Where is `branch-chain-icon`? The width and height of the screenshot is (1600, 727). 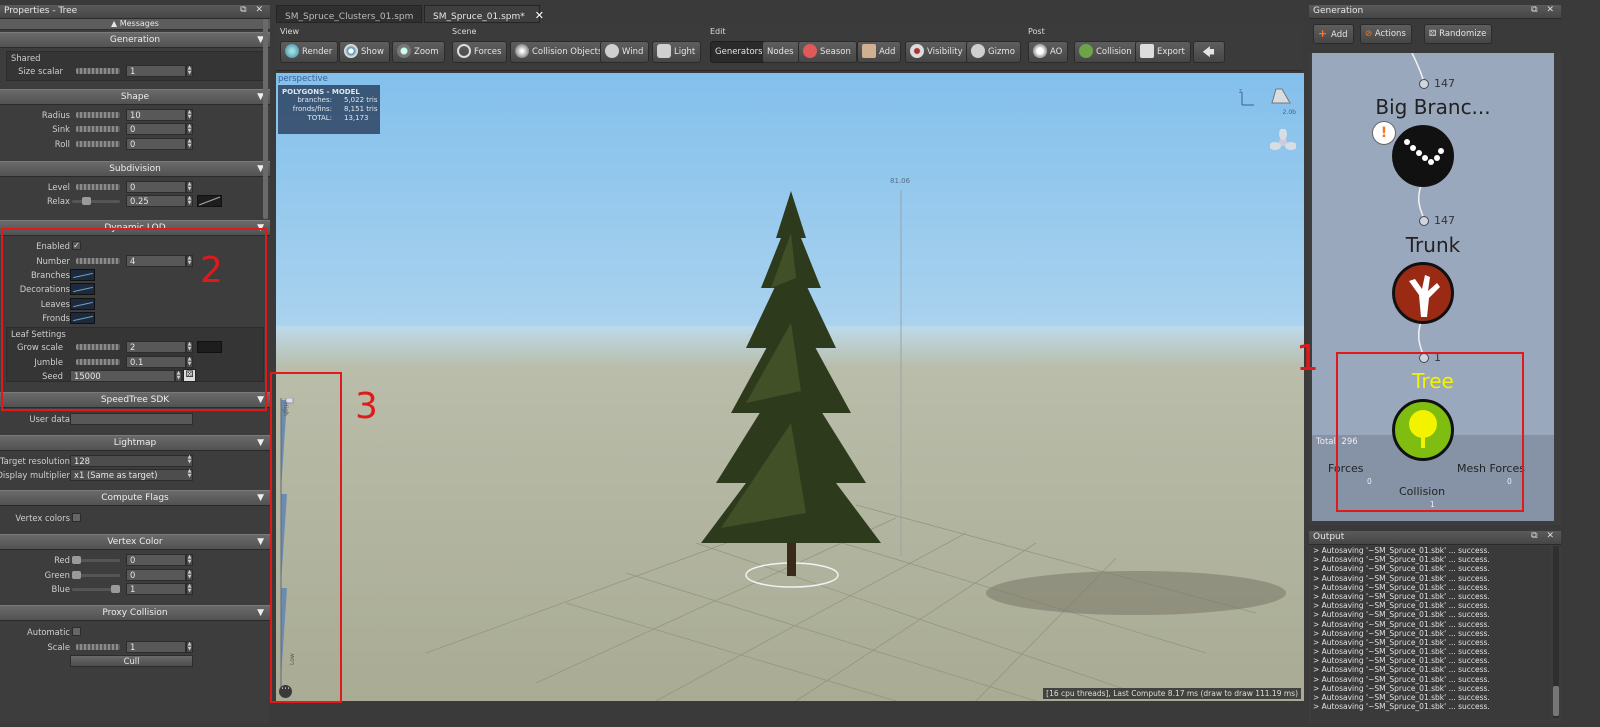 branch-chain-icon is located at coordinates (1424, 152).